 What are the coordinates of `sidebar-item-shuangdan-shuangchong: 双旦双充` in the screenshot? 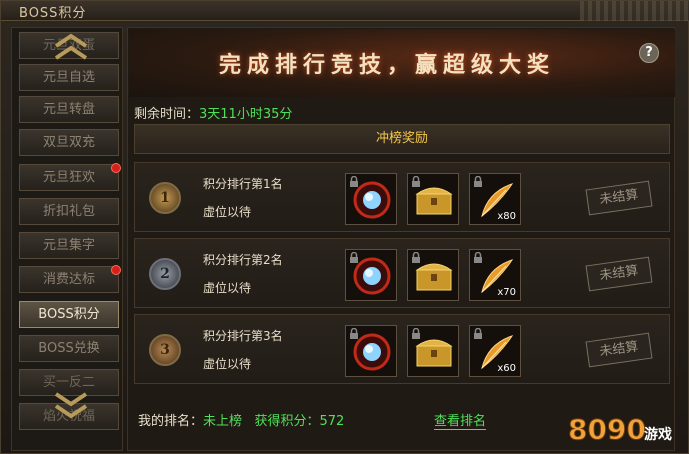 It's located at (69, 142).